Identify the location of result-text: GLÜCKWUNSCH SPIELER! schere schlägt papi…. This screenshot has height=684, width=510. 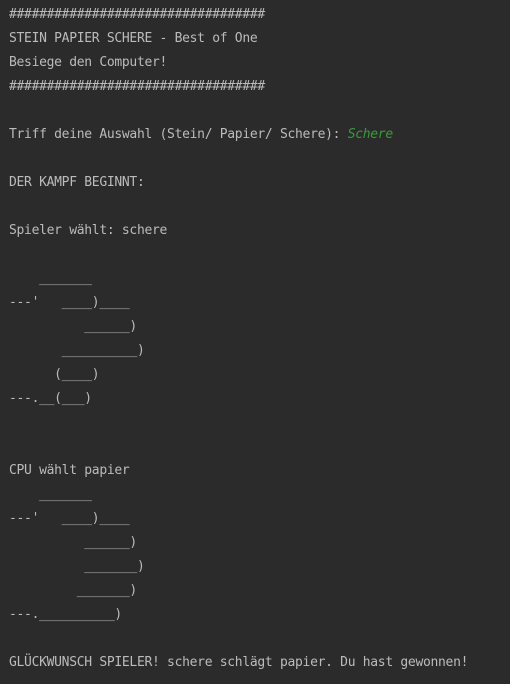
(239, 662).